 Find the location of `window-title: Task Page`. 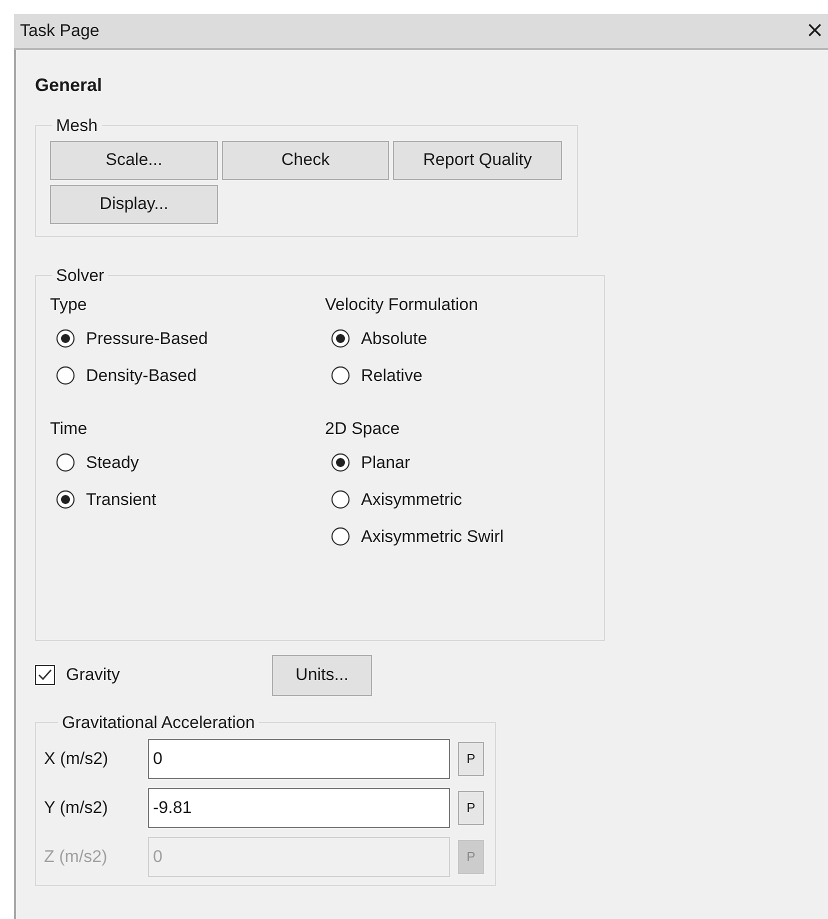

window-title: Task Page is located at coordinates (60, 31).